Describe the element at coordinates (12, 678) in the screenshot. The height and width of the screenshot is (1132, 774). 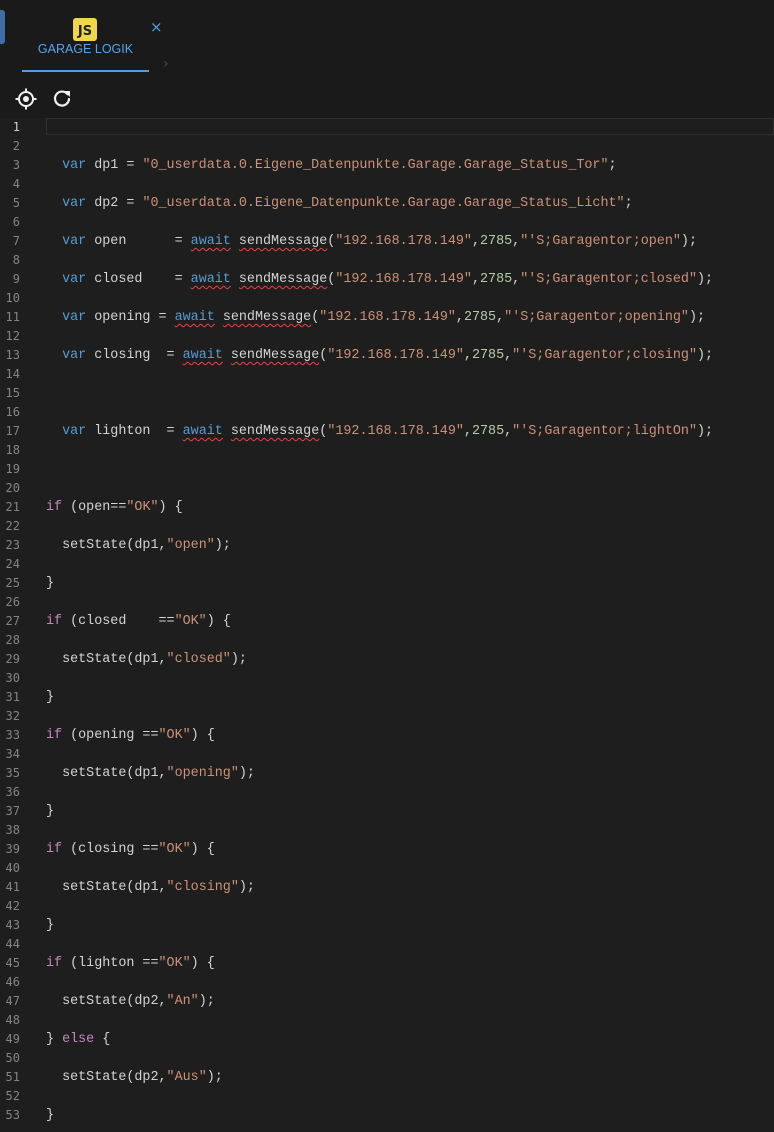
I see `line-number: 30` at that location.